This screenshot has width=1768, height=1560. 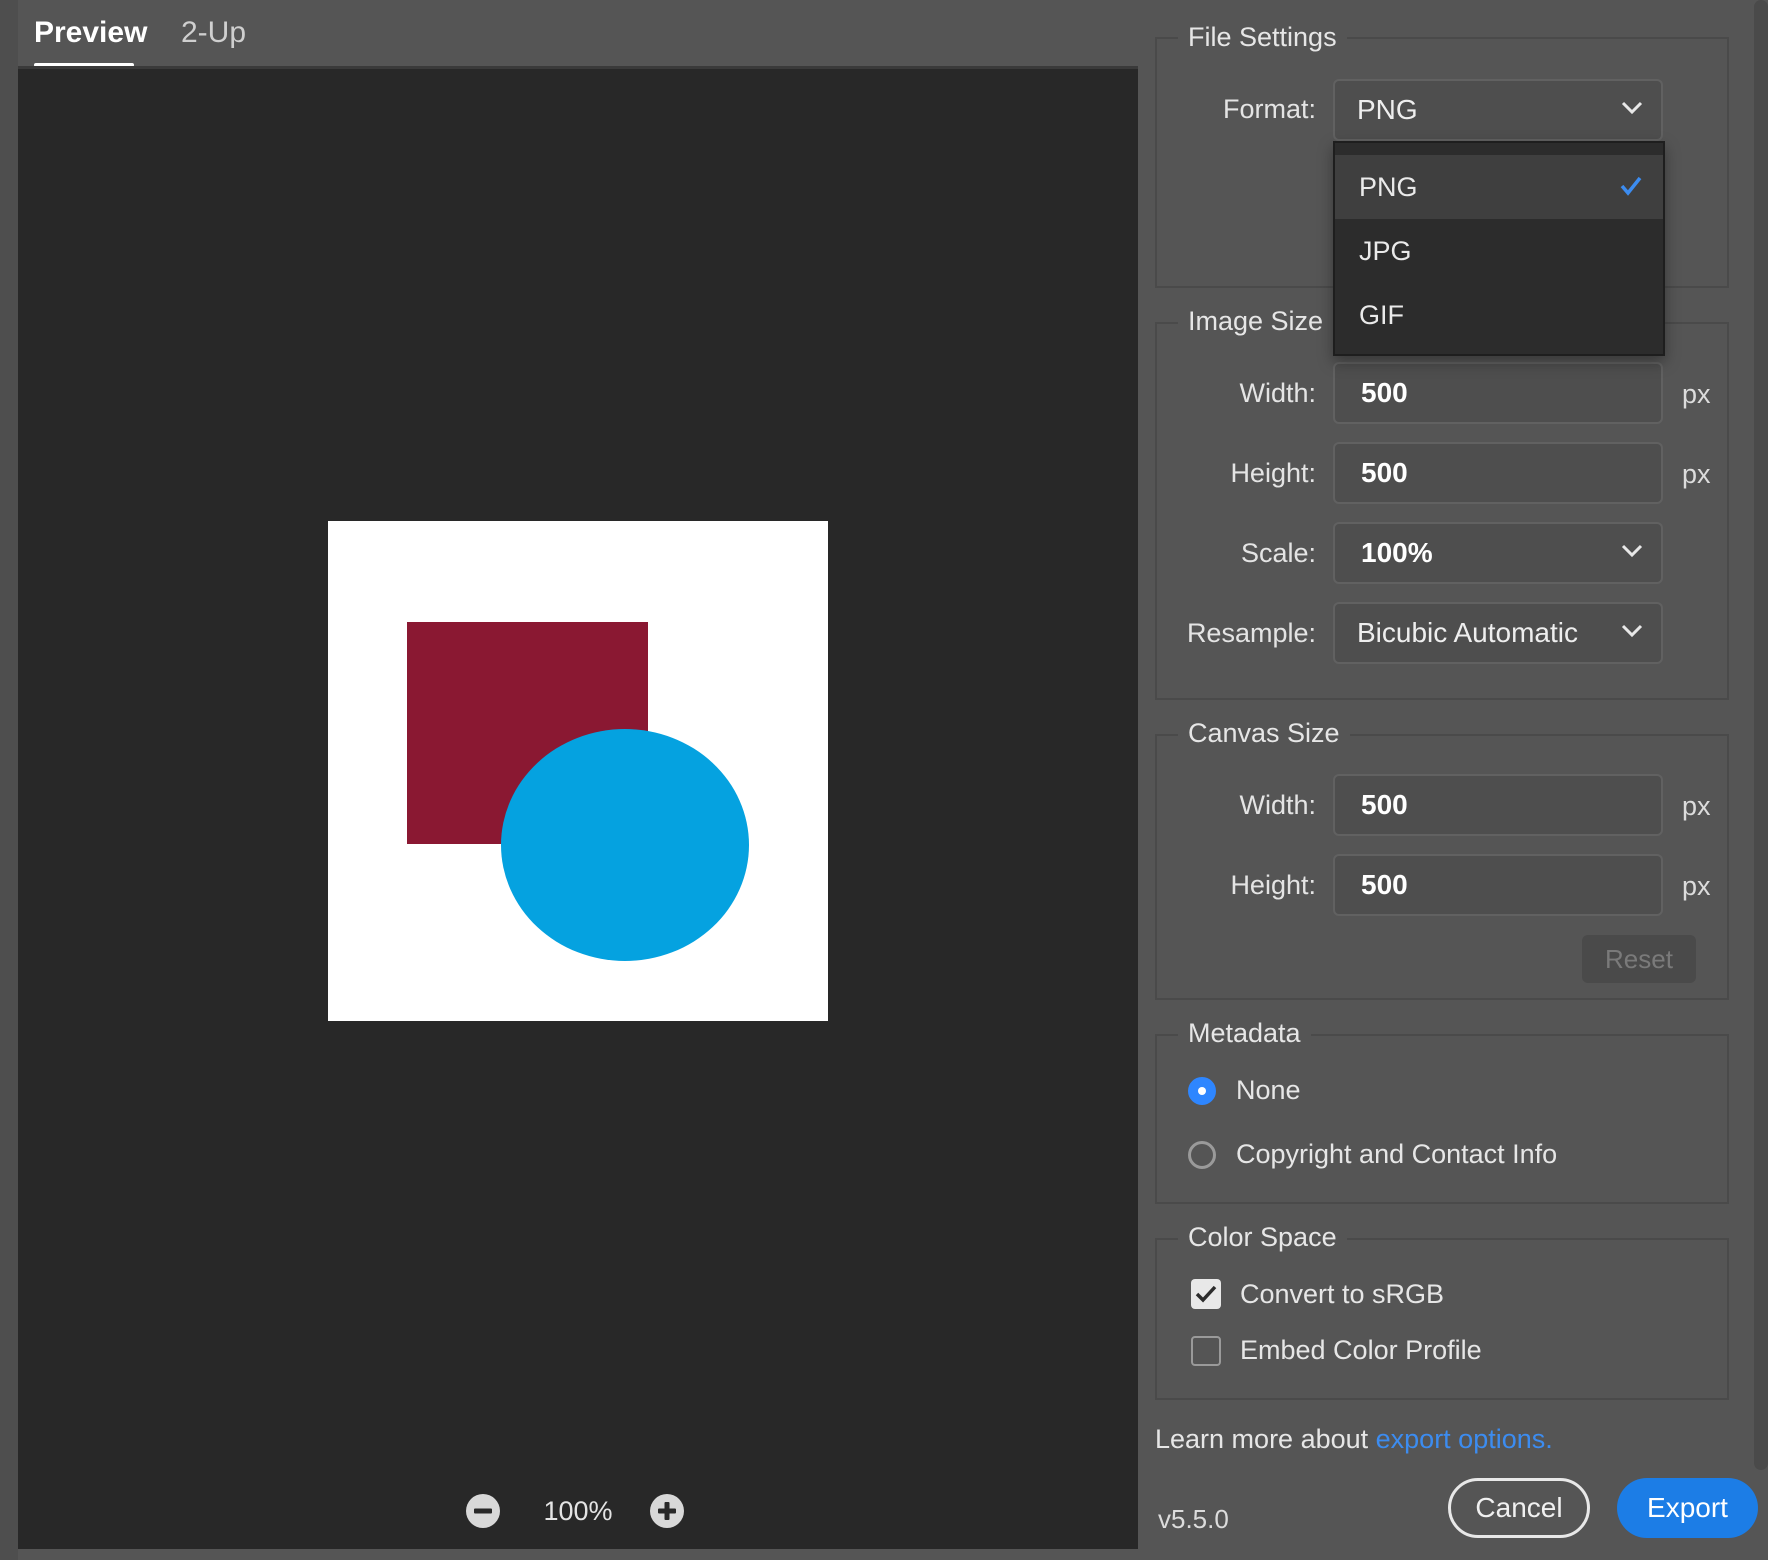 I want to click on image-height-input: 500, so click(x=1498, y=473).